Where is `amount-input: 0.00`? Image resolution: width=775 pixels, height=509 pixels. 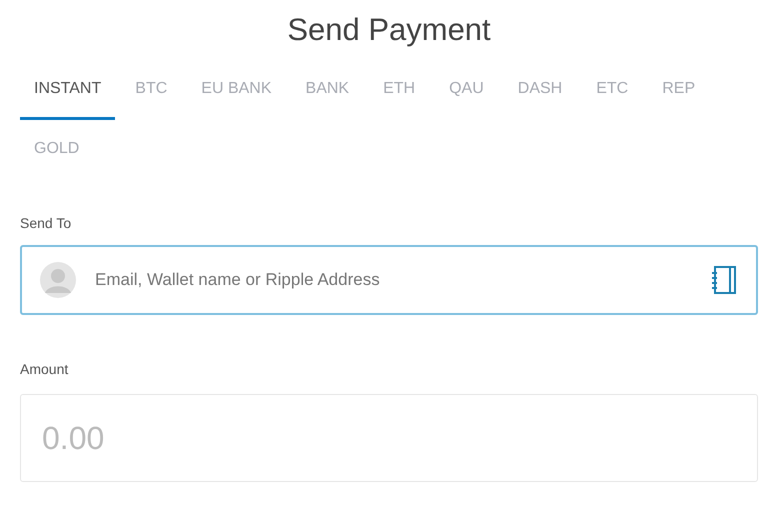
amount-input: 0.00 is located at coordinates (389, 438).